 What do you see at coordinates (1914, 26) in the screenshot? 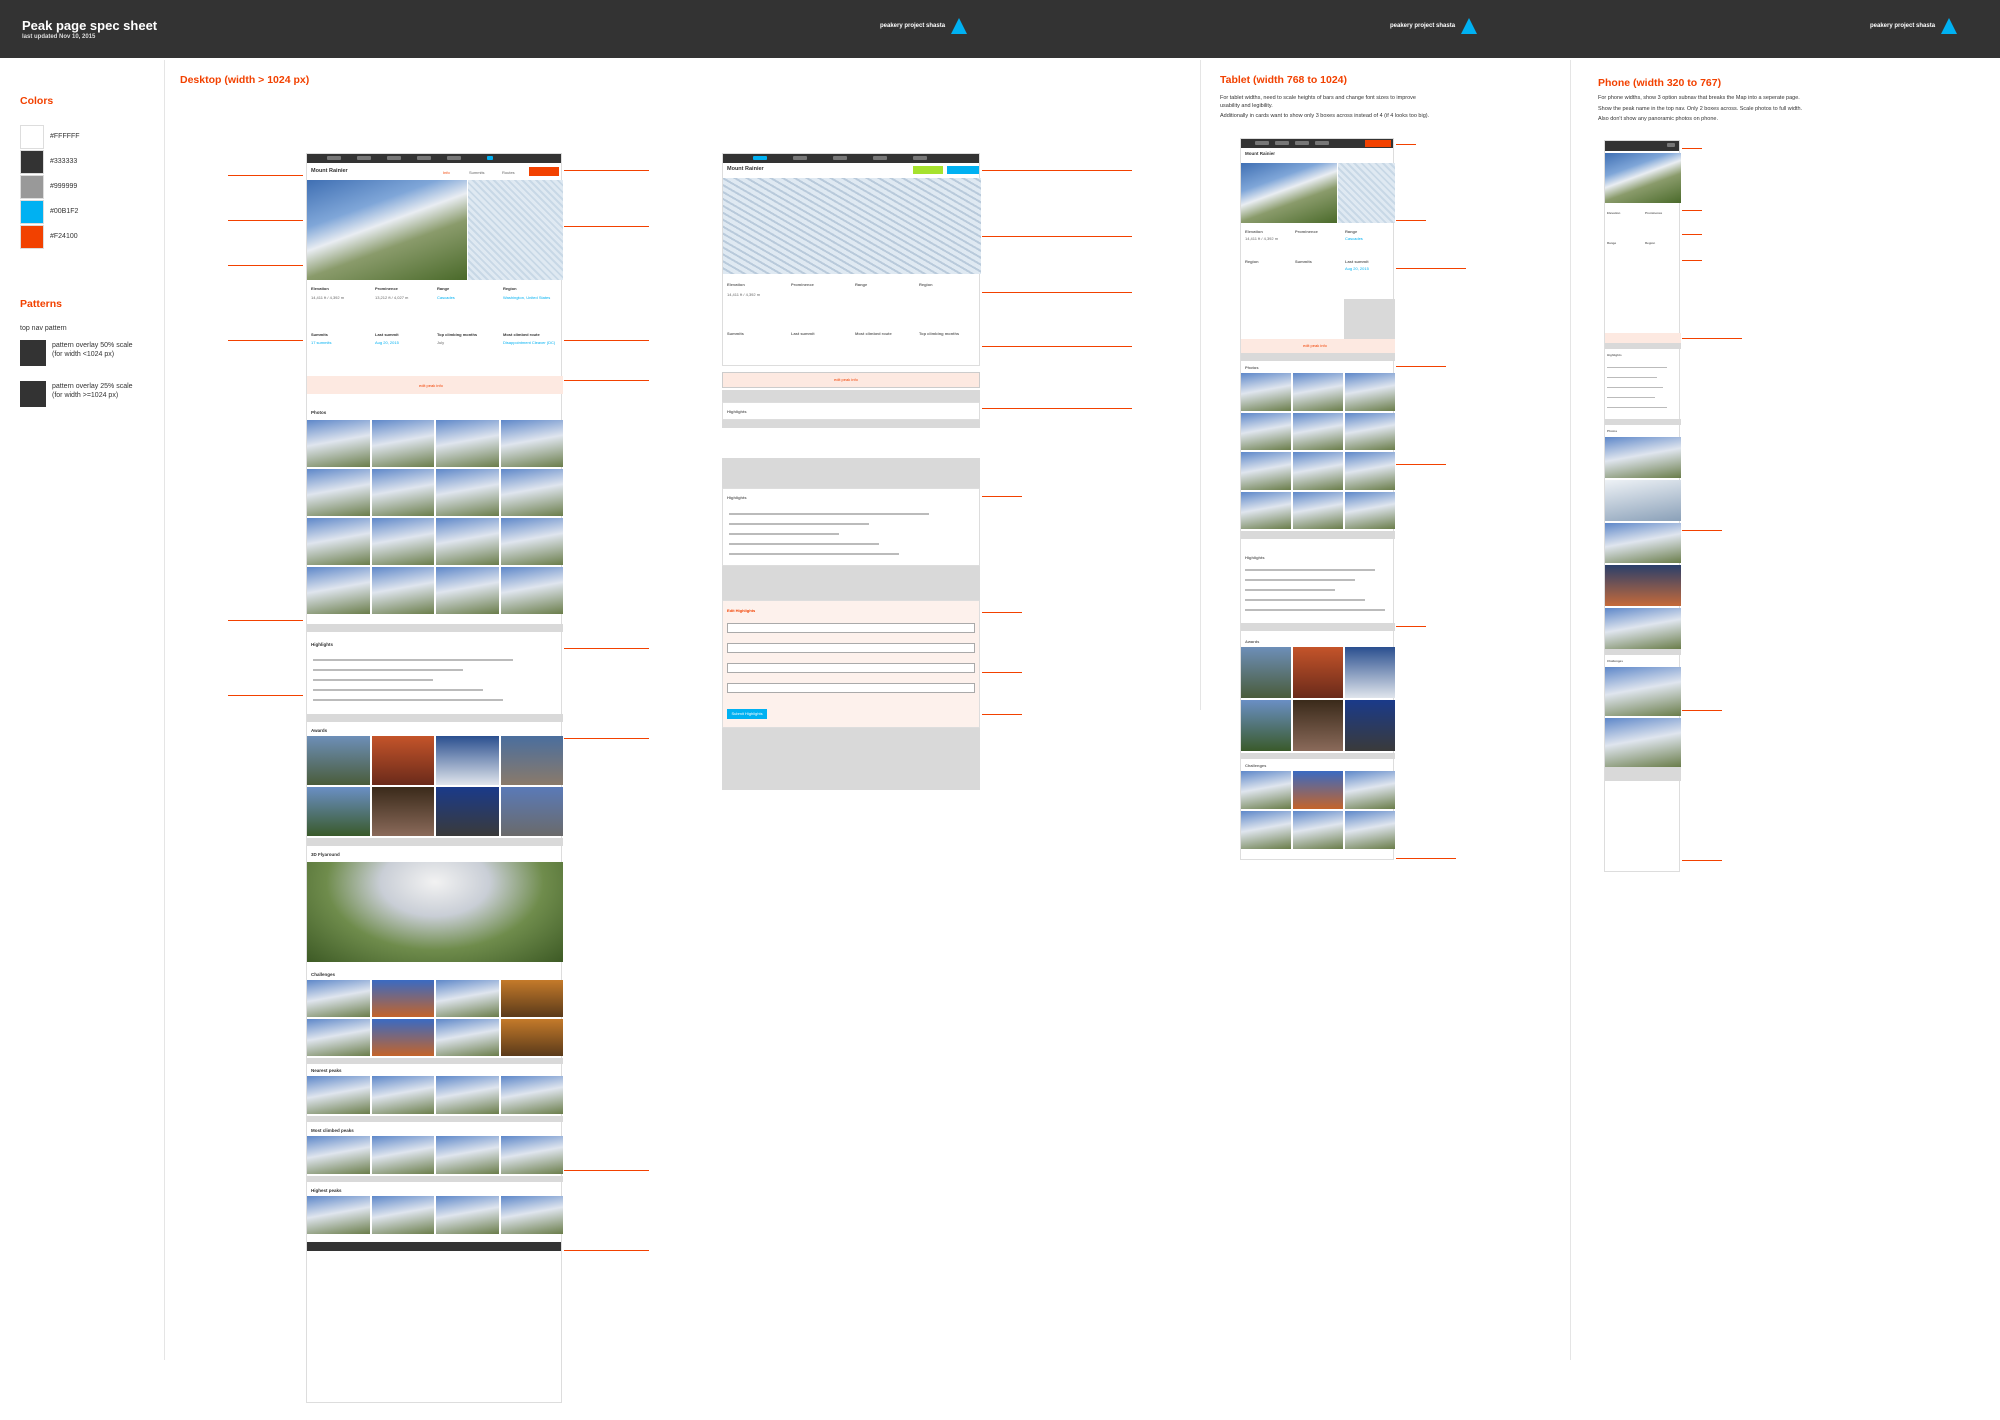
I see `brand-3: peakery project shasta` at bounding box center [1914, 26].